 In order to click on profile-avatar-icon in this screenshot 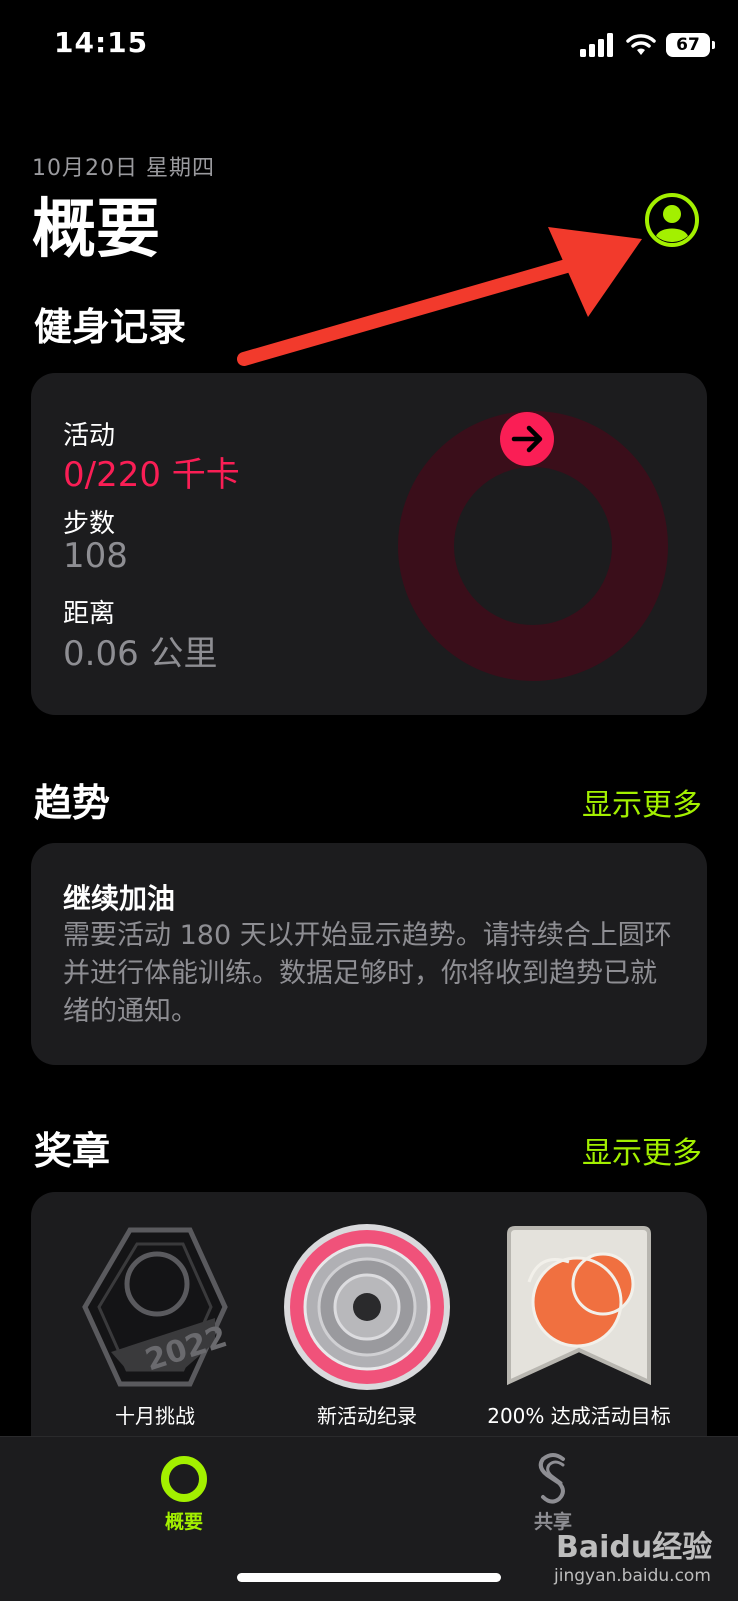, I will do `click(672, 220)`.